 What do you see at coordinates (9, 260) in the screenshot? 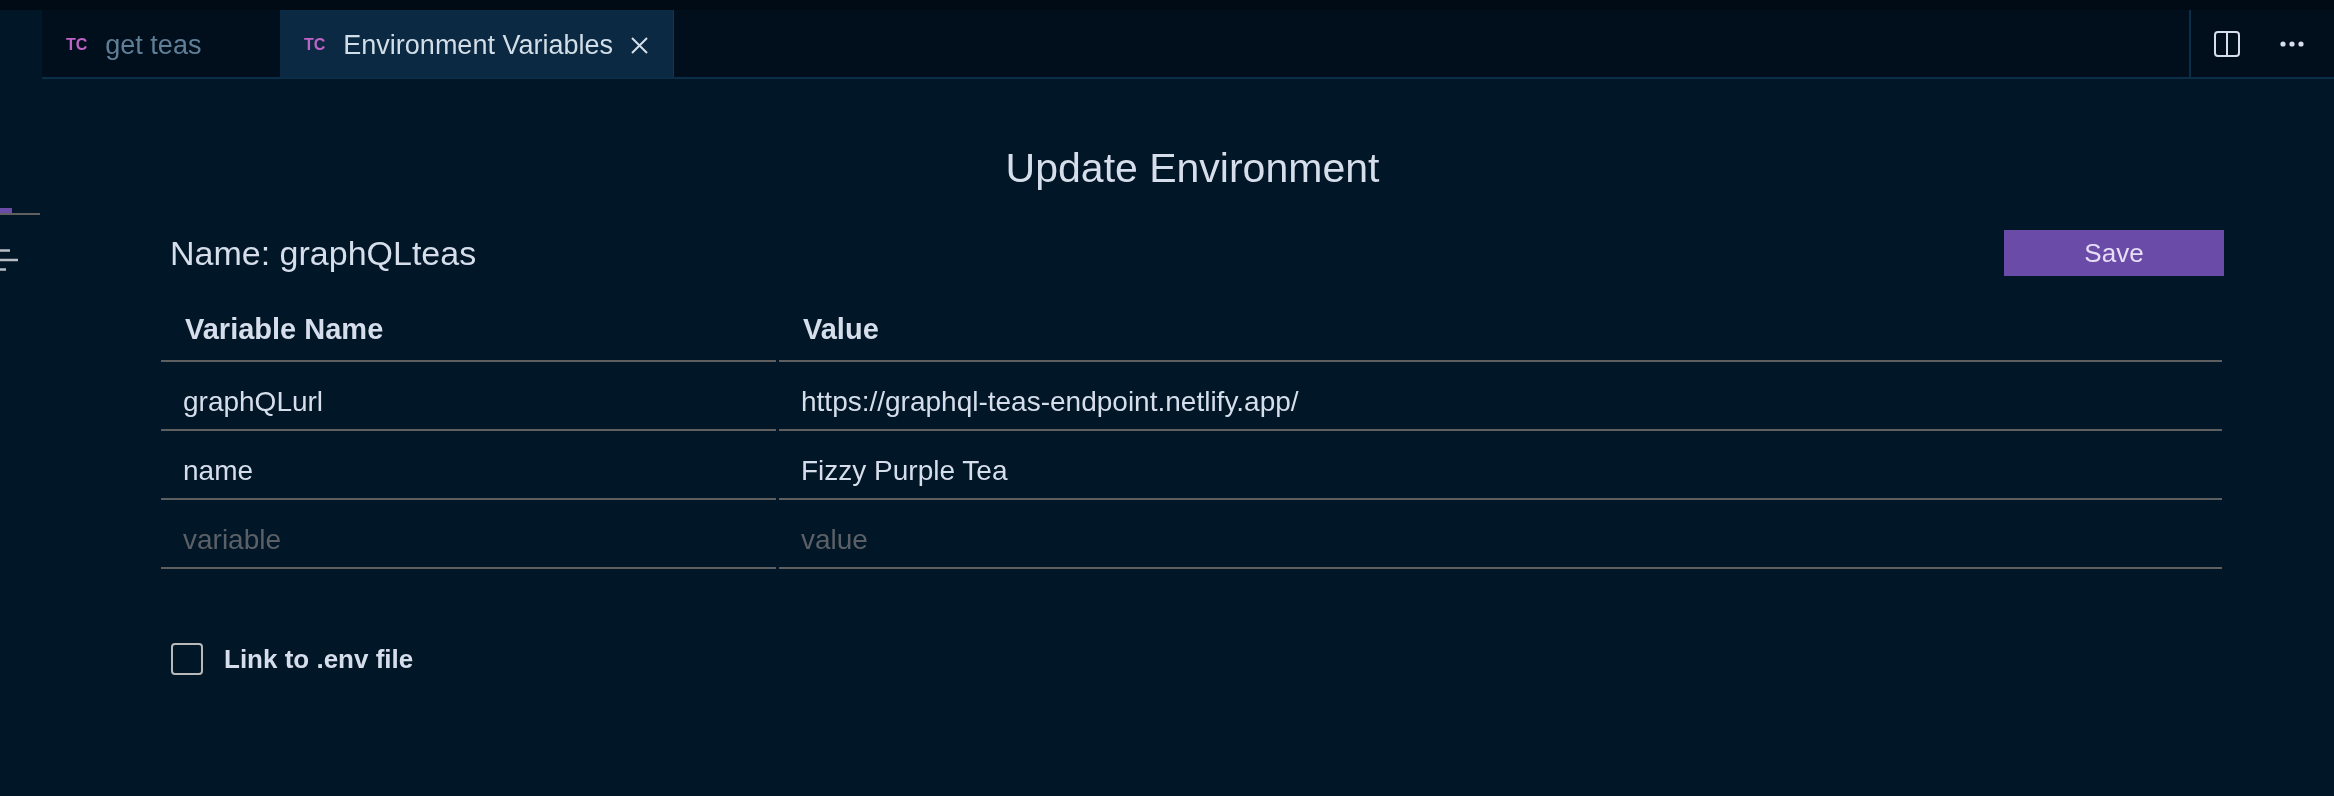
I see `filter-icon` at bounding box center [9, 260].